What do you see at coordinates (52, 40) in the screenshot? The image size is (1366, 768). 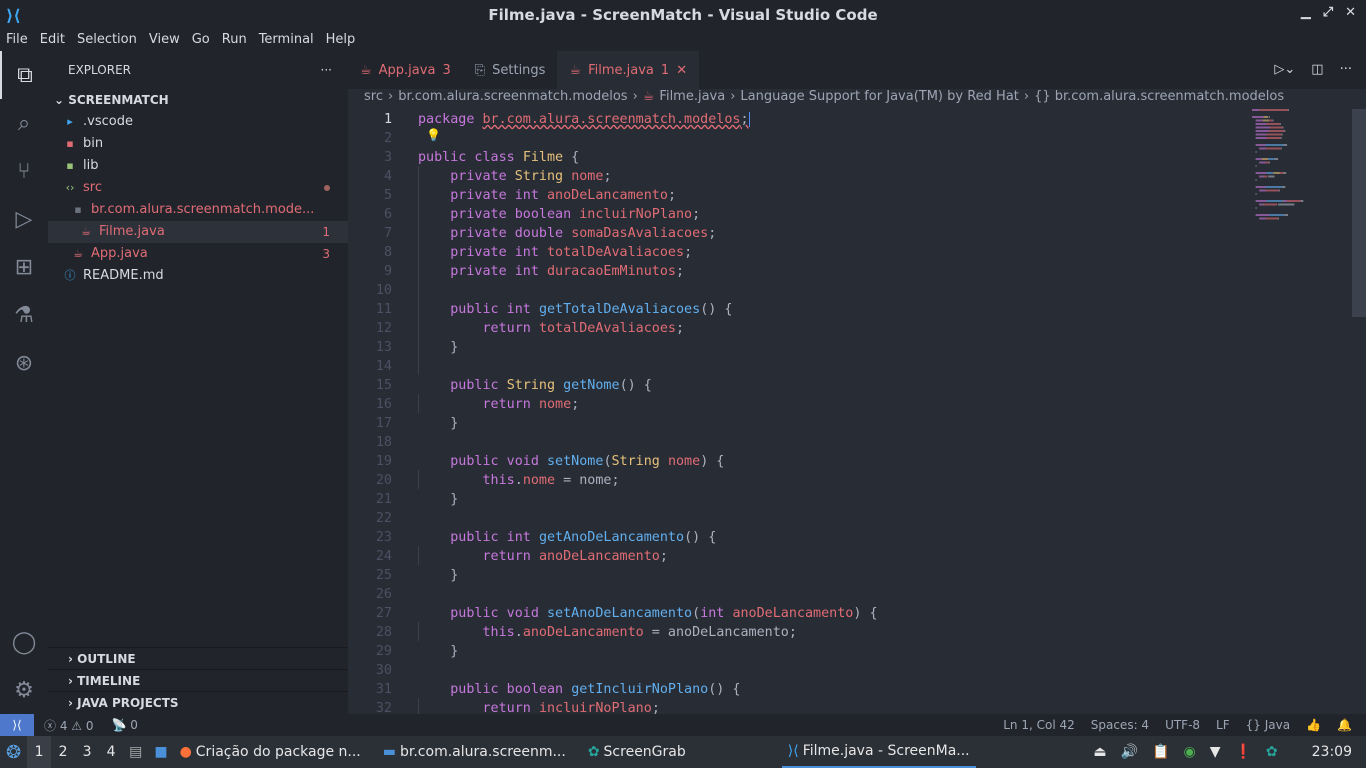 I see `menu-edit: Edit` at bounding box center [52, 40].